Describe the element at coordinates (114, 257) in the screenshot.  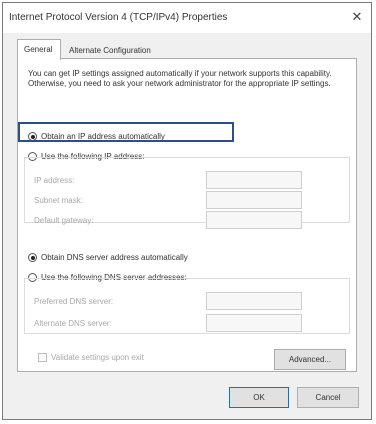
I see `obtain-dns-automatically-label: Obtain DNS server address automatically` at that location.